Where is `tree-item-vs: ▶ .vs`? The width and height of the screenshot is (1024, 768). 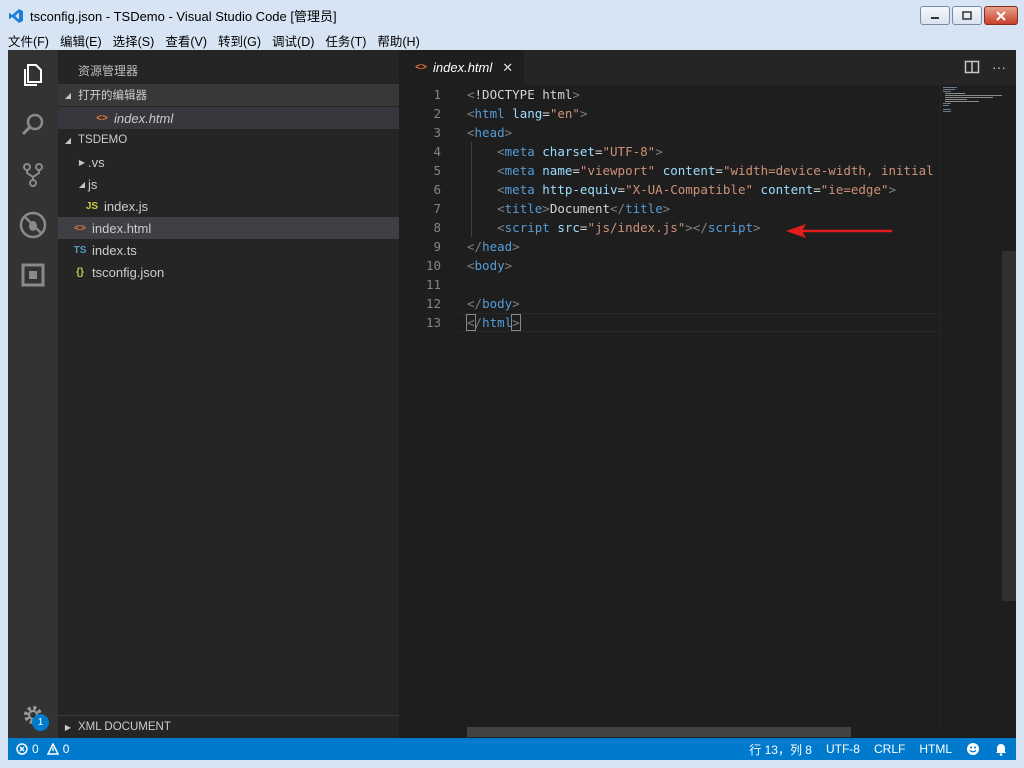 tree-item-vs: ▶ .vs is located at coordinates (228, 162).